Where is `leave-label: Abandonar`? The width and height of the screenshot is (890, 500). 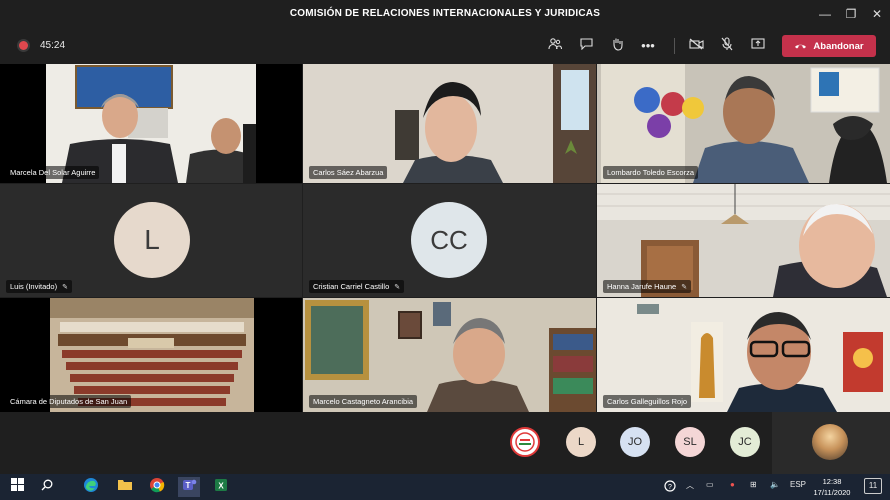 leave-label: Abandonar is located at coordinates (838, 46).